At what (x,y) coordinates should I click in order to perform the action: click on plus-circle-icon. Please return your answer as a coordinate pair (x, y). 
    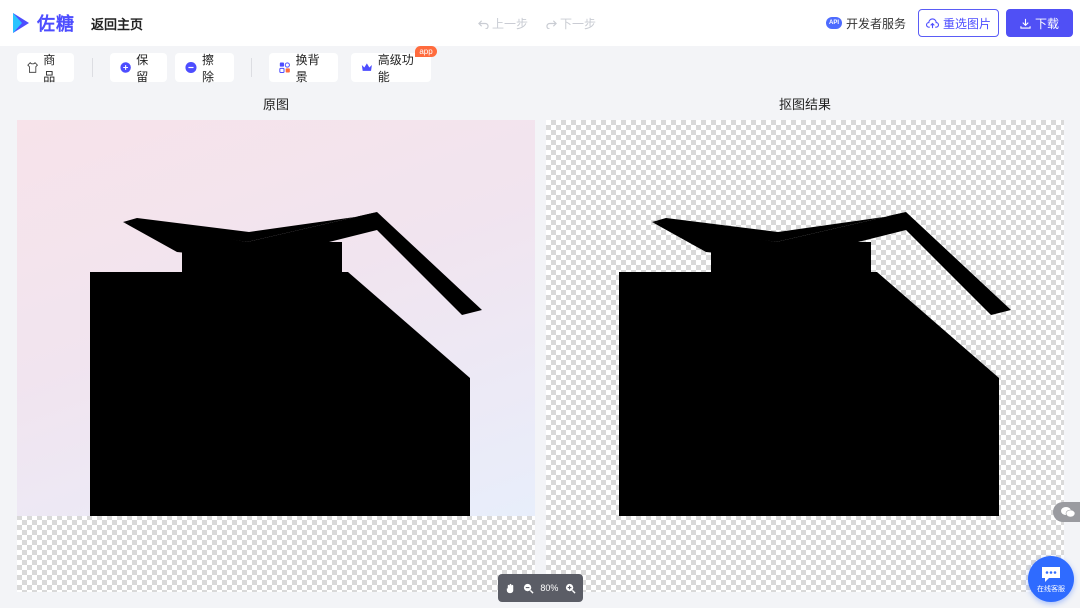
    Looking at the image, I should click on (125, 67).